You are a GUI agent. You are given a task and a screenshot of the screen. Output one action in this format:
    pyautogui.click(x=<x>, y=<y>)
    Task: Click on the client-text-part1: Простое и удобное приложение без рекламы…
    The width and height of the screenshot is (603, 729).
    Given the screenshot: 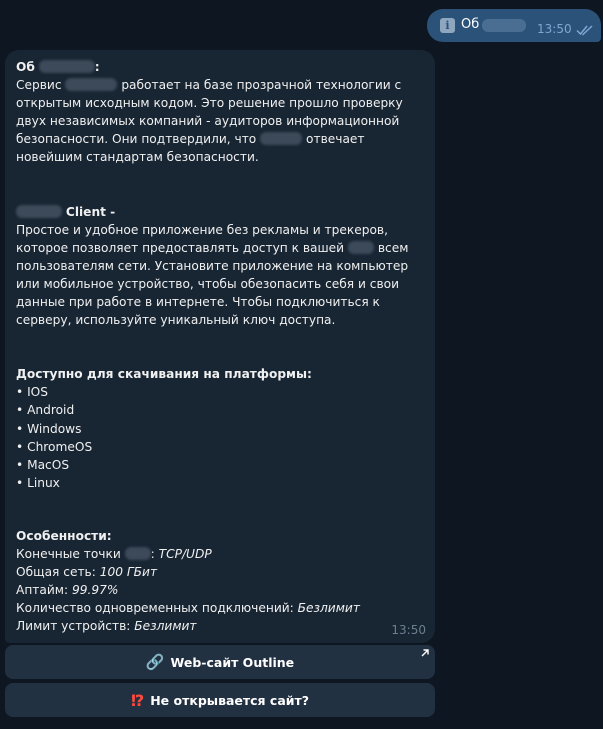 What is the action you would take?
    pyautogui.click(x=202, y=238)
    